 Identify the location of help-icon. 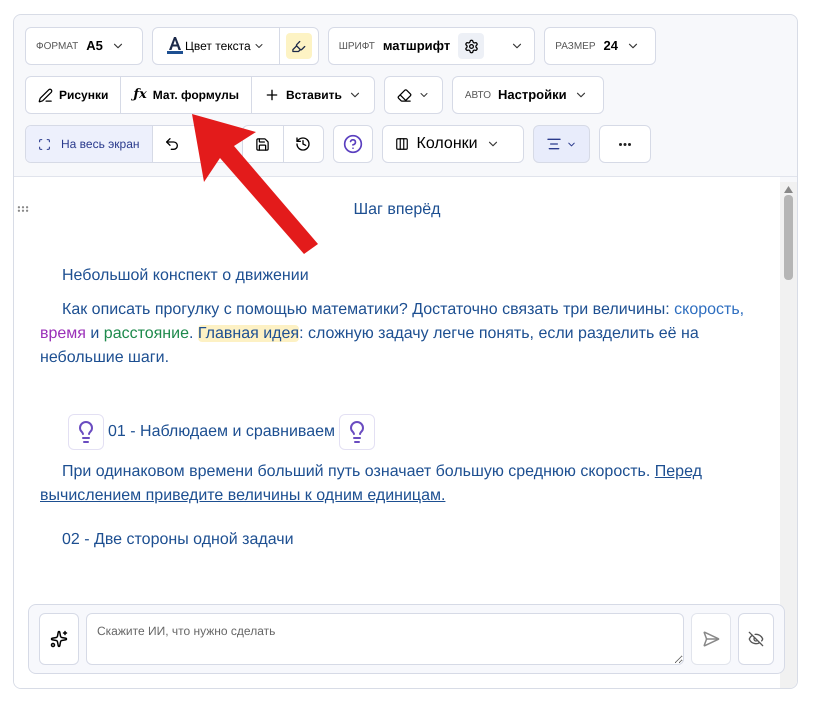
(352, 144).